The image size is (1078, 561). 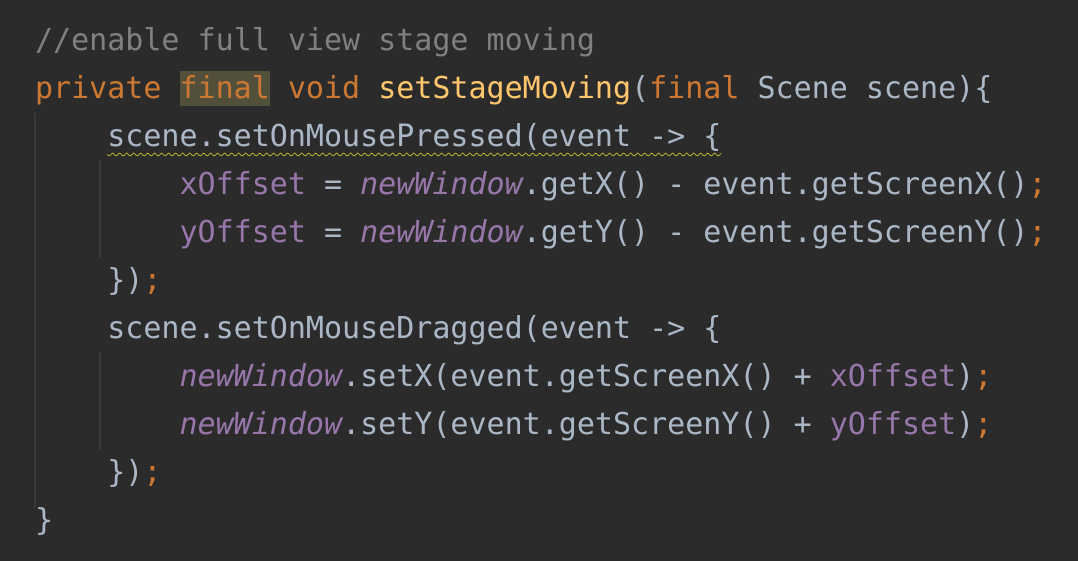 What do you see at coordinates (586, 424) in the screenshot?
I see `code-token: .setY(event.getScreenY() +` at bounding box center [586, 424].